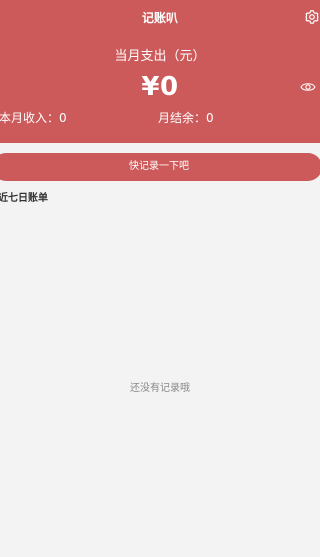 This screenshot has height=557, width=320. I want to click on month-balance: 月结余：0, so click(186, 118).